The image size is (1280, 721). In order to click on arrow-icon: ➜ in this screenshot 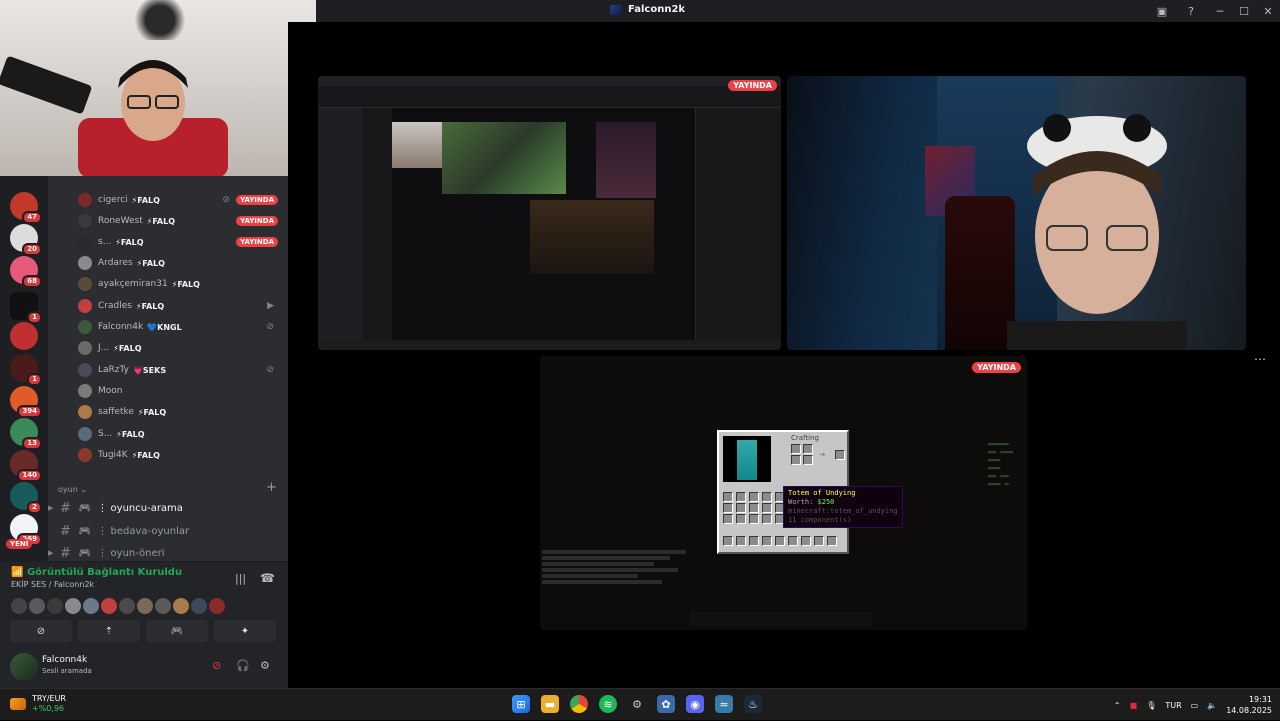, I will do `click(822, 454)`.